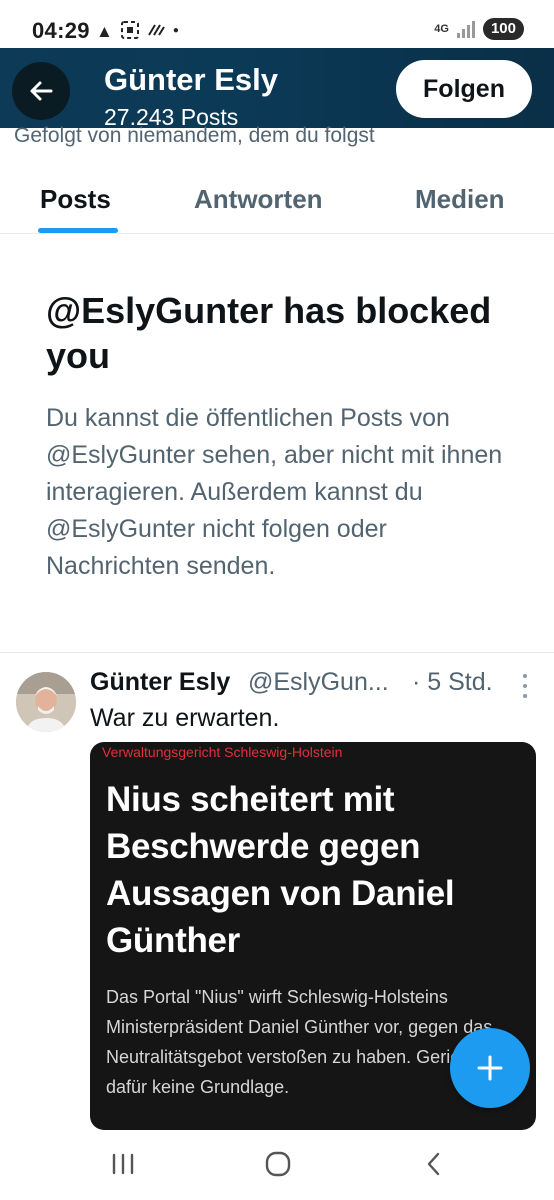 This screenshot has height=1200, width=554. What do you see at coordinates (129, 31) in the screenshot?
I see `screenshot-icon` at bounding box center [129, 31].